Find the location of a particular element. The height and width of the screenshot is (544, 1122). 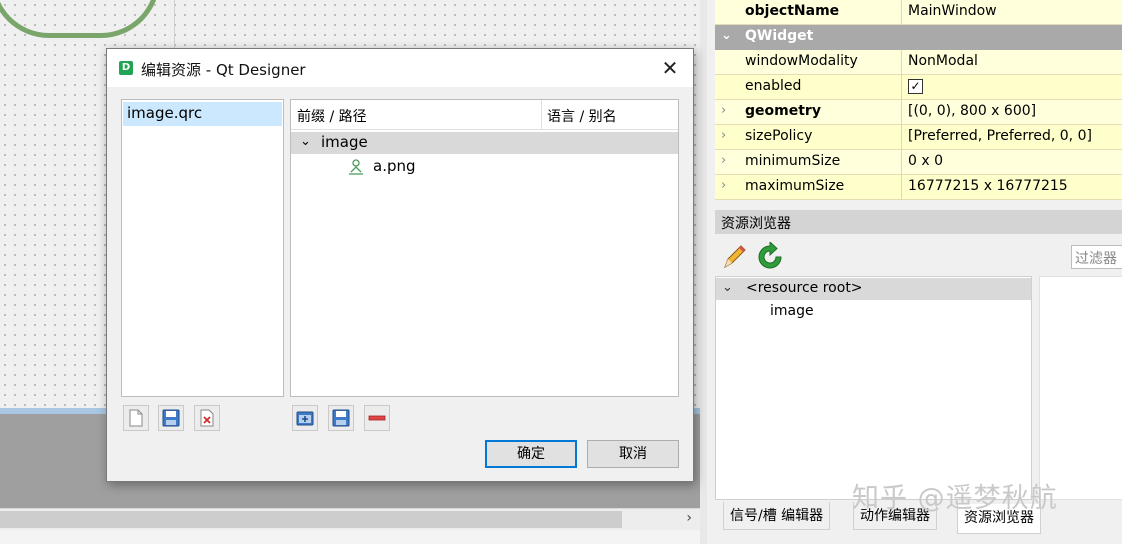

tree-child-label: image is located at coordinates (792, 311).